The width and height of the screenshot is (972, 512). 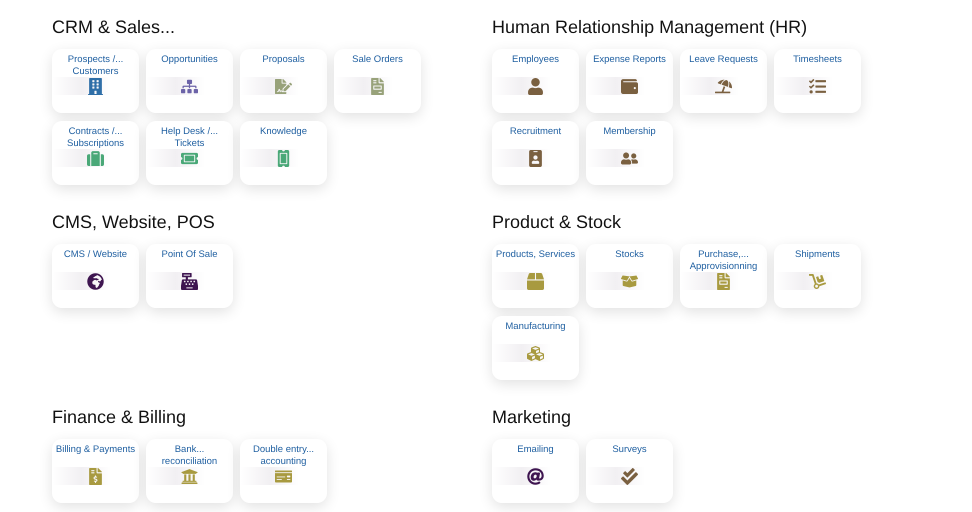 What do you see at coordinates (283, 471) in the screenshot?
I see `app-tile: Double entry... accounting` at bounding box center [283, 471].